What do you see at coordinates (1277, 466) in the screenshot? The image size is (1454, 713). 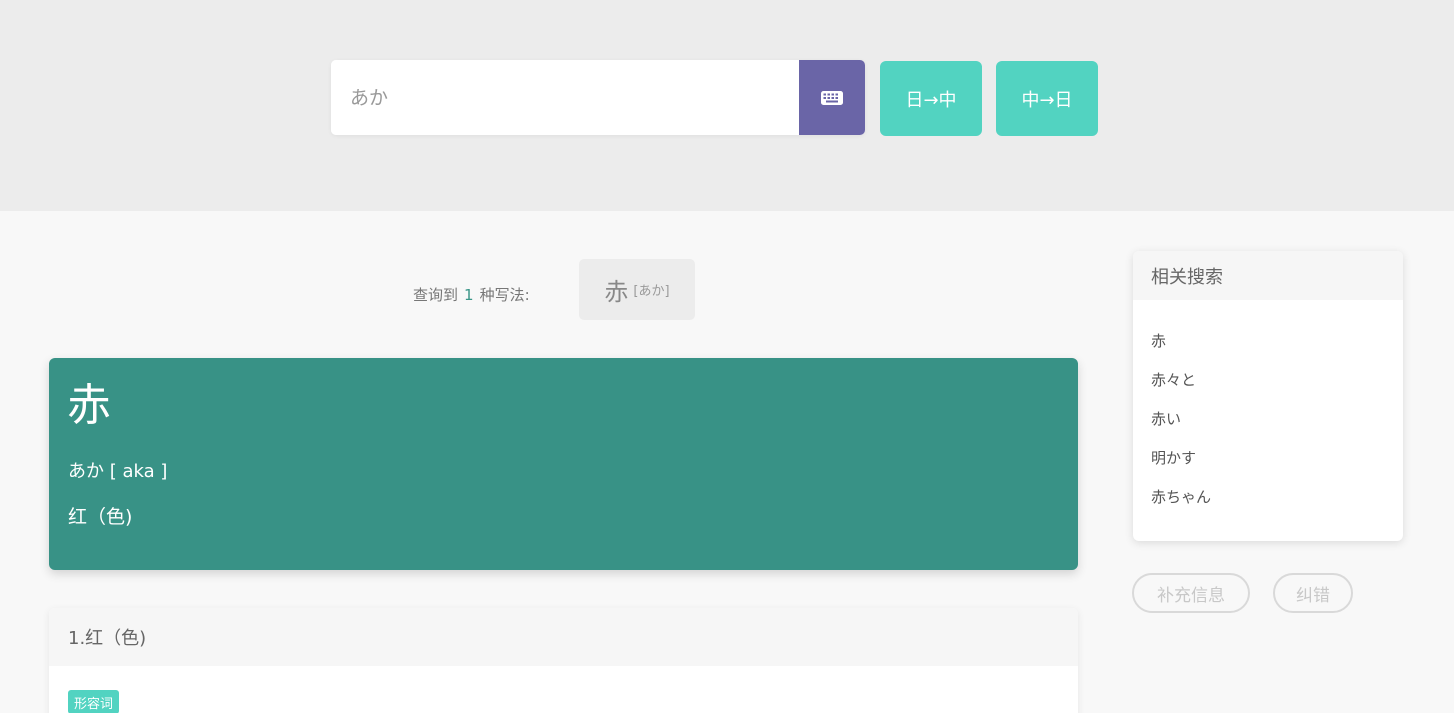 I see `related-search-item: 明かす` at bounding box center [1277, 466].